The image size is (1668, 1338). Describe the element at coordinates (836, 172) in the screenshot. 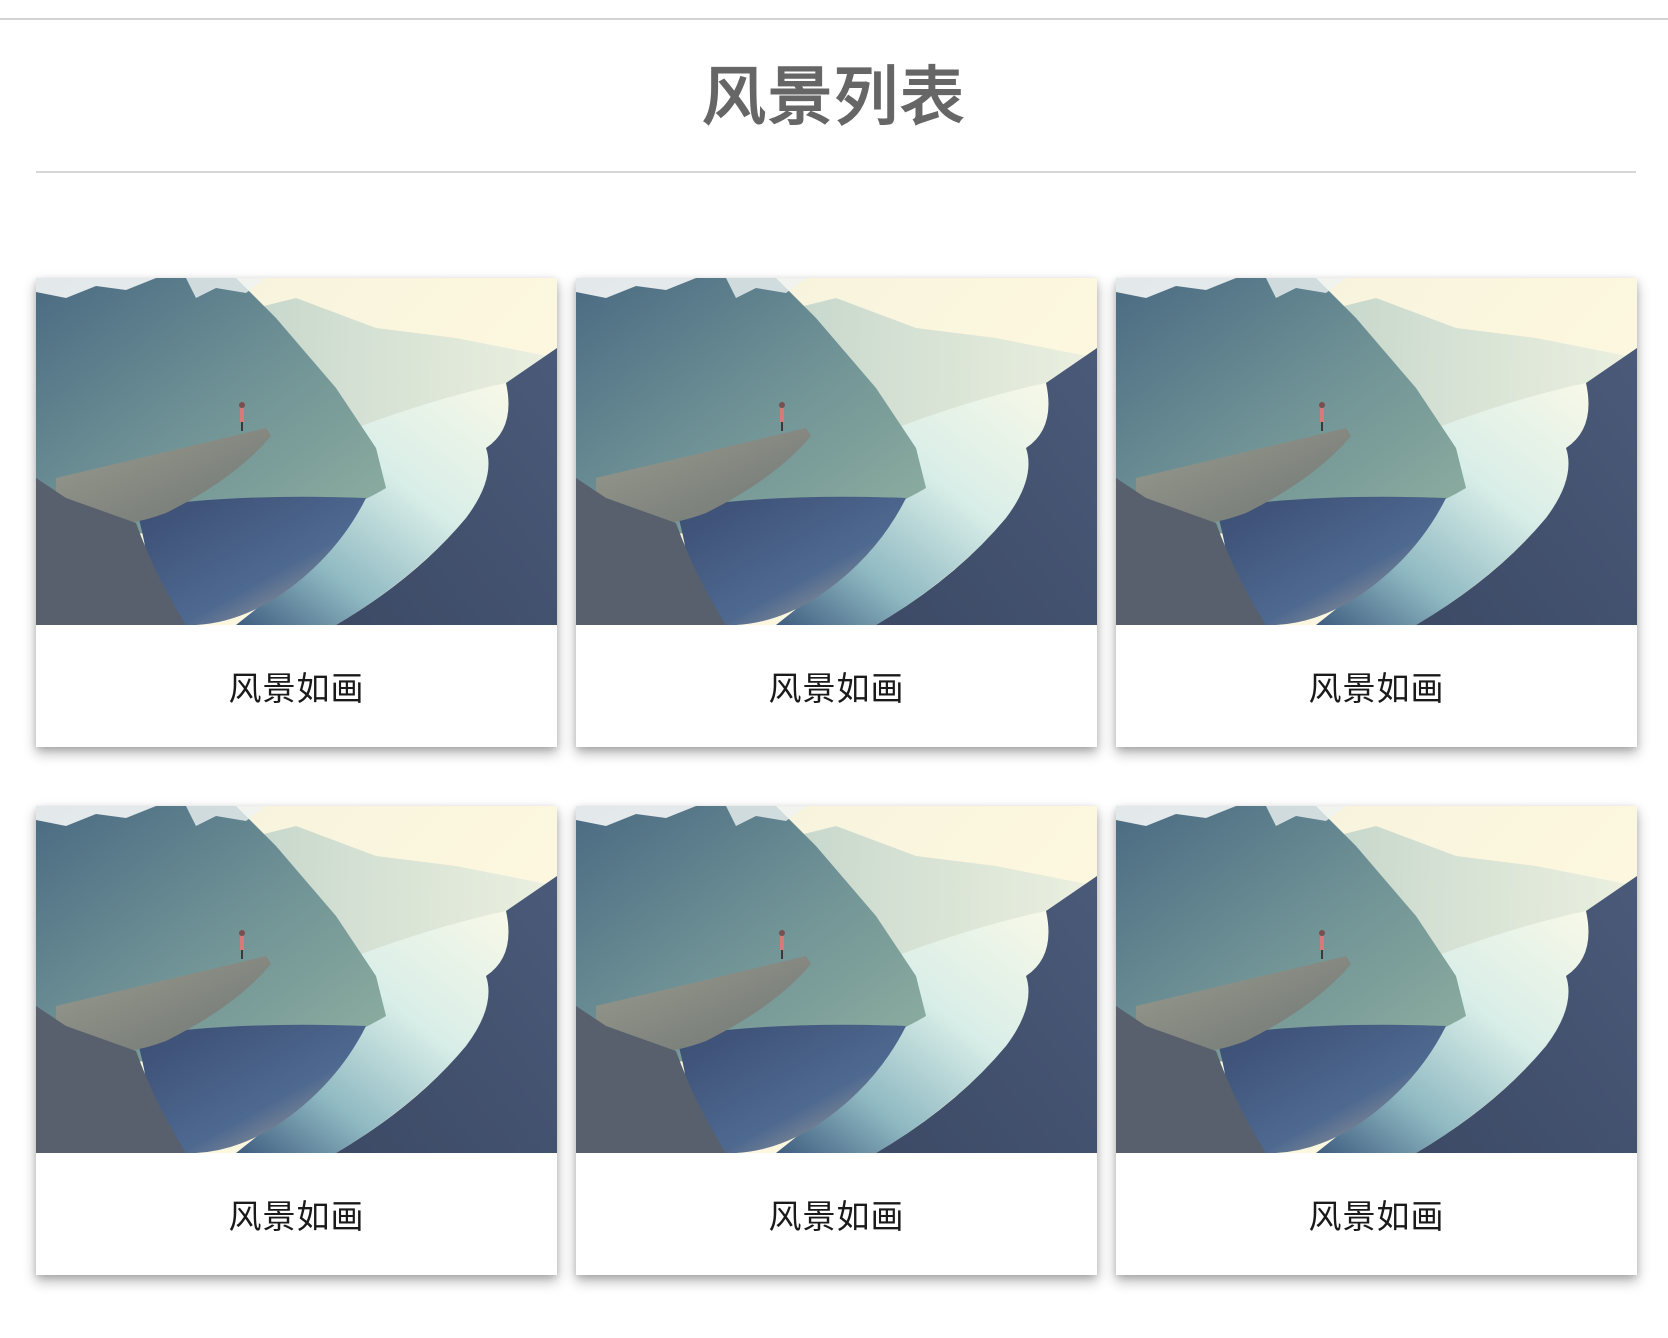

I see `title-divider` at that location.